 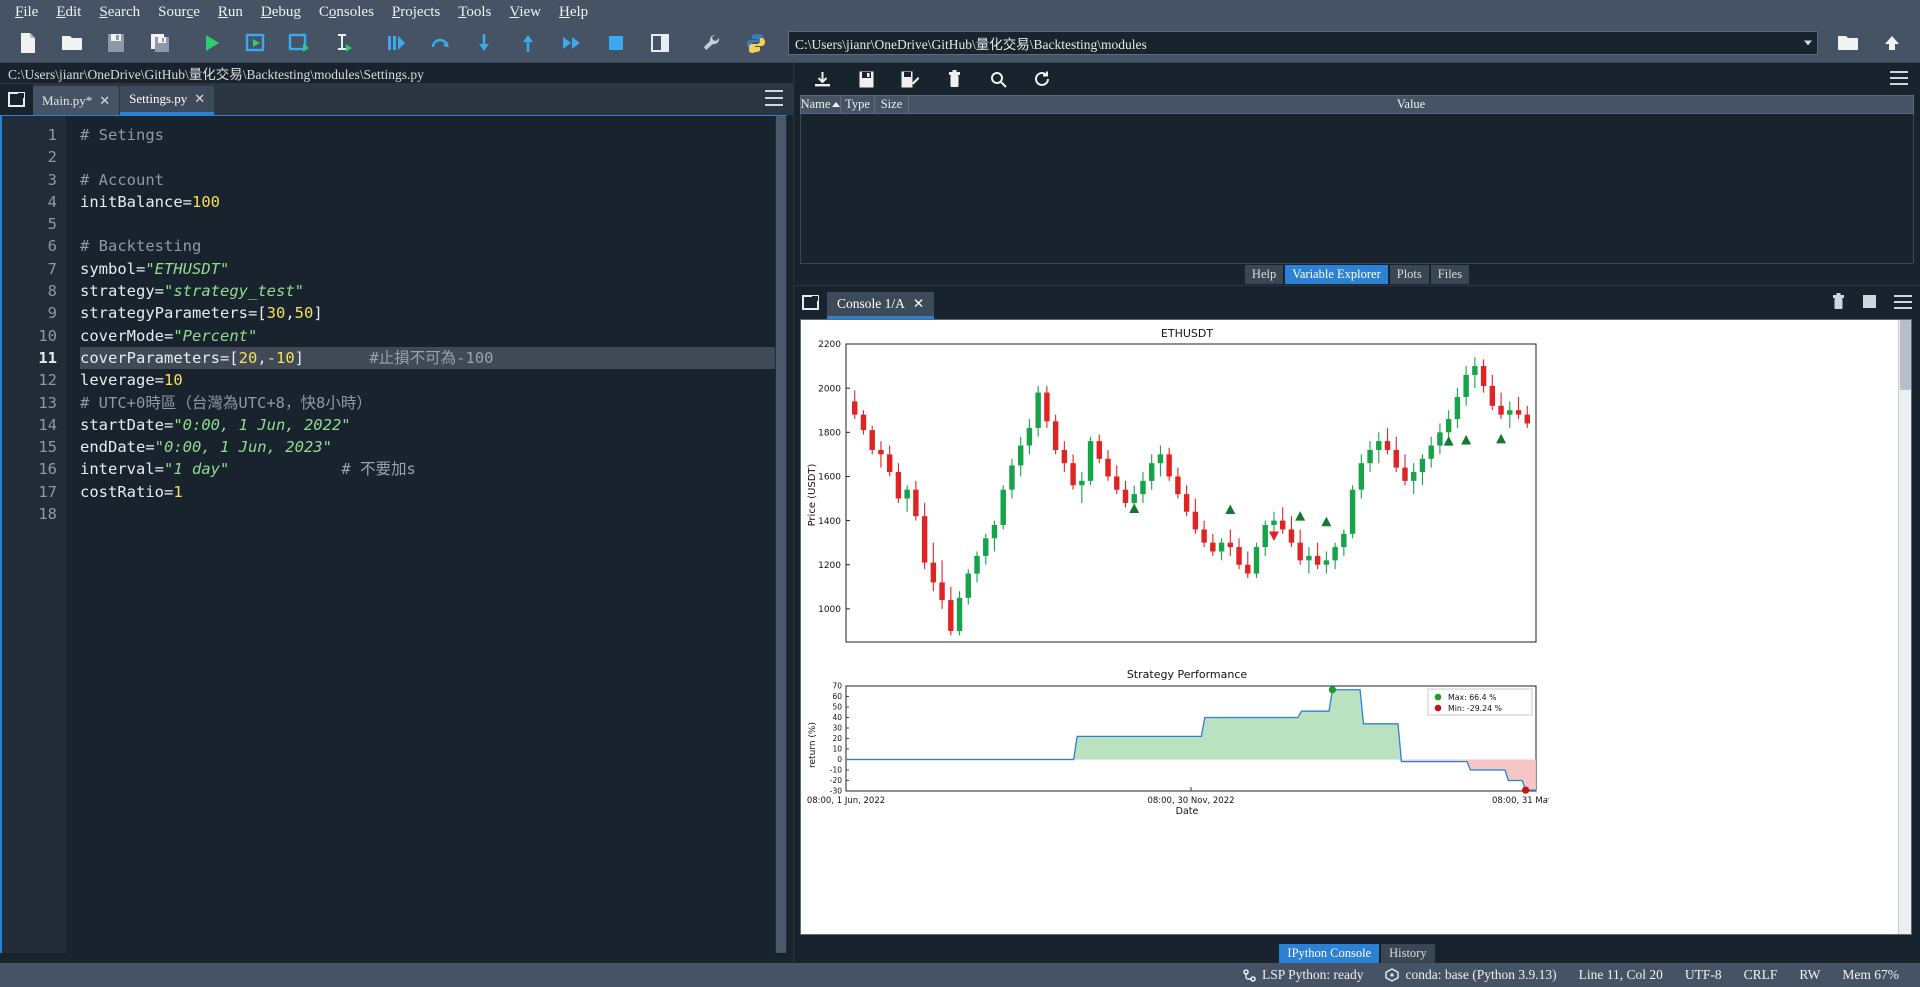 What do you see at coordinates (998, 79) in the screenshot?
I see `search-icon` at bounding box center [998, 79].